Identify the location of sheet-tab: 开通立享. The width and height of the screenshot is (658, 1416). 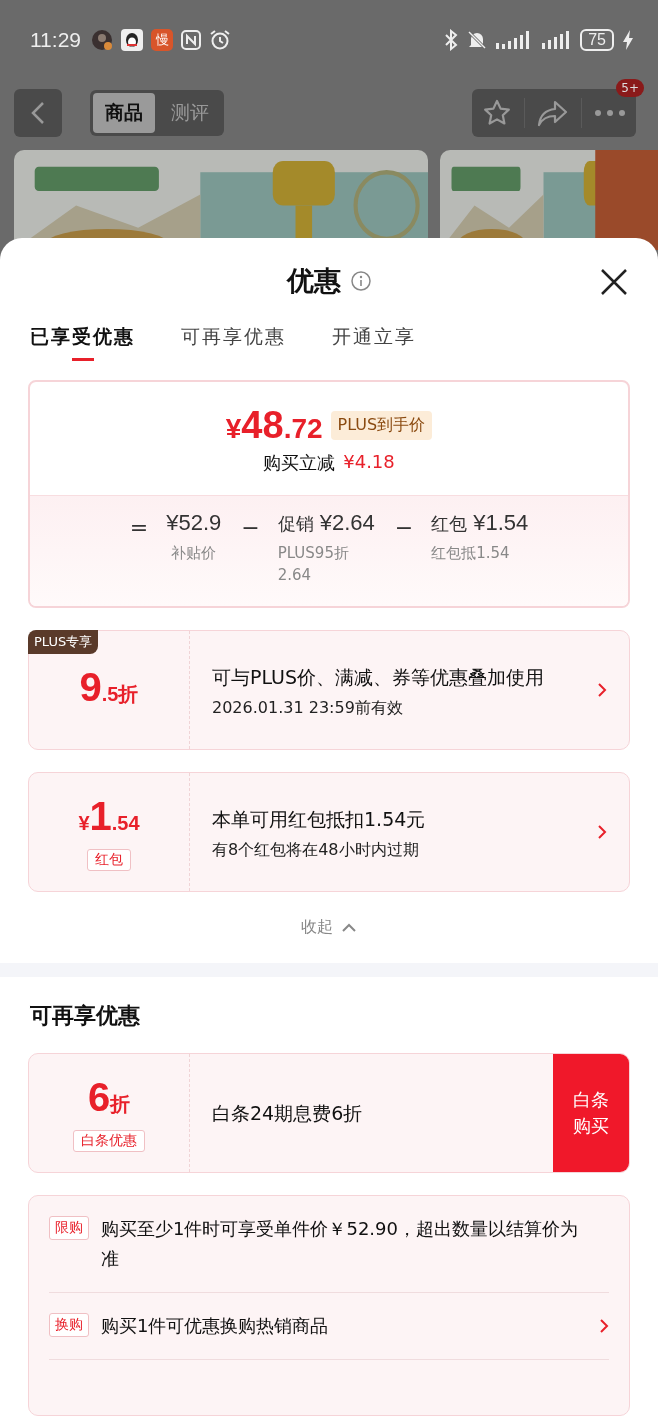
(374, 344).